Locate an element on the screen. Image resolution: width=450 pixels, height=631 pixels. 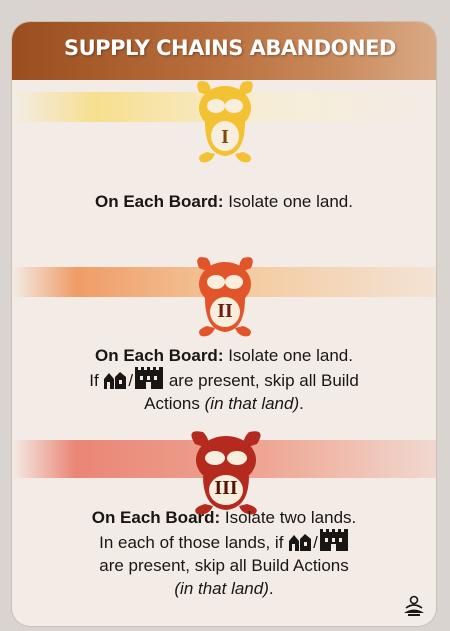
stage-3-line-2: In each of those lands, if / is located at coordinates (224, 541).